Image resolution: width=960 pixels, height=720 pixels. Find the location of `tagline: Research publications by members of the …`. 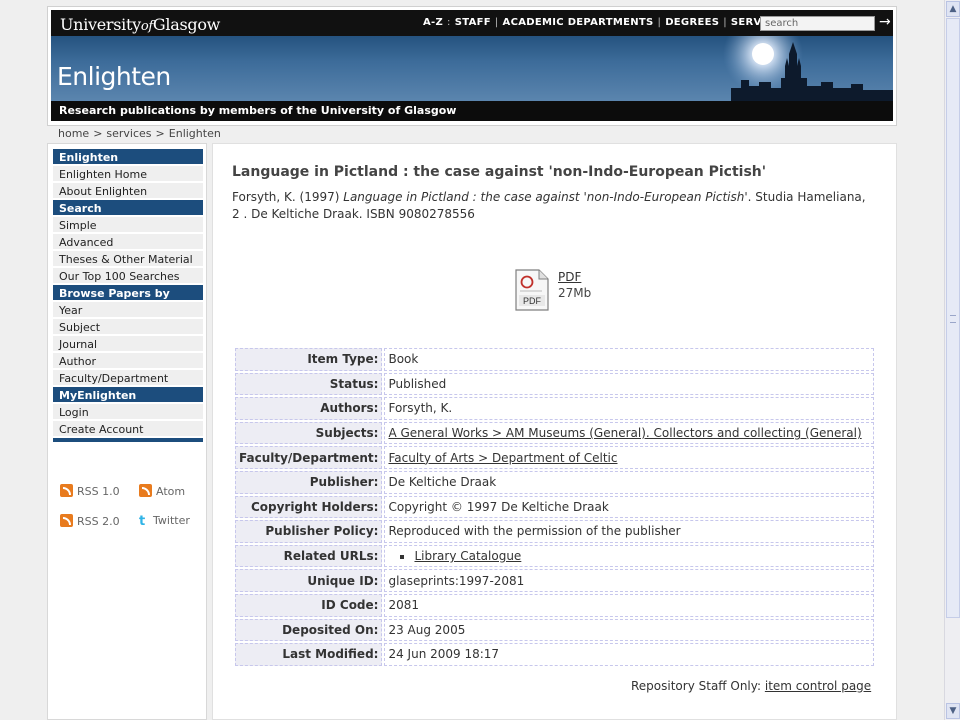

tagline: Research publications by members of the … is located at coordinates (472, 111).